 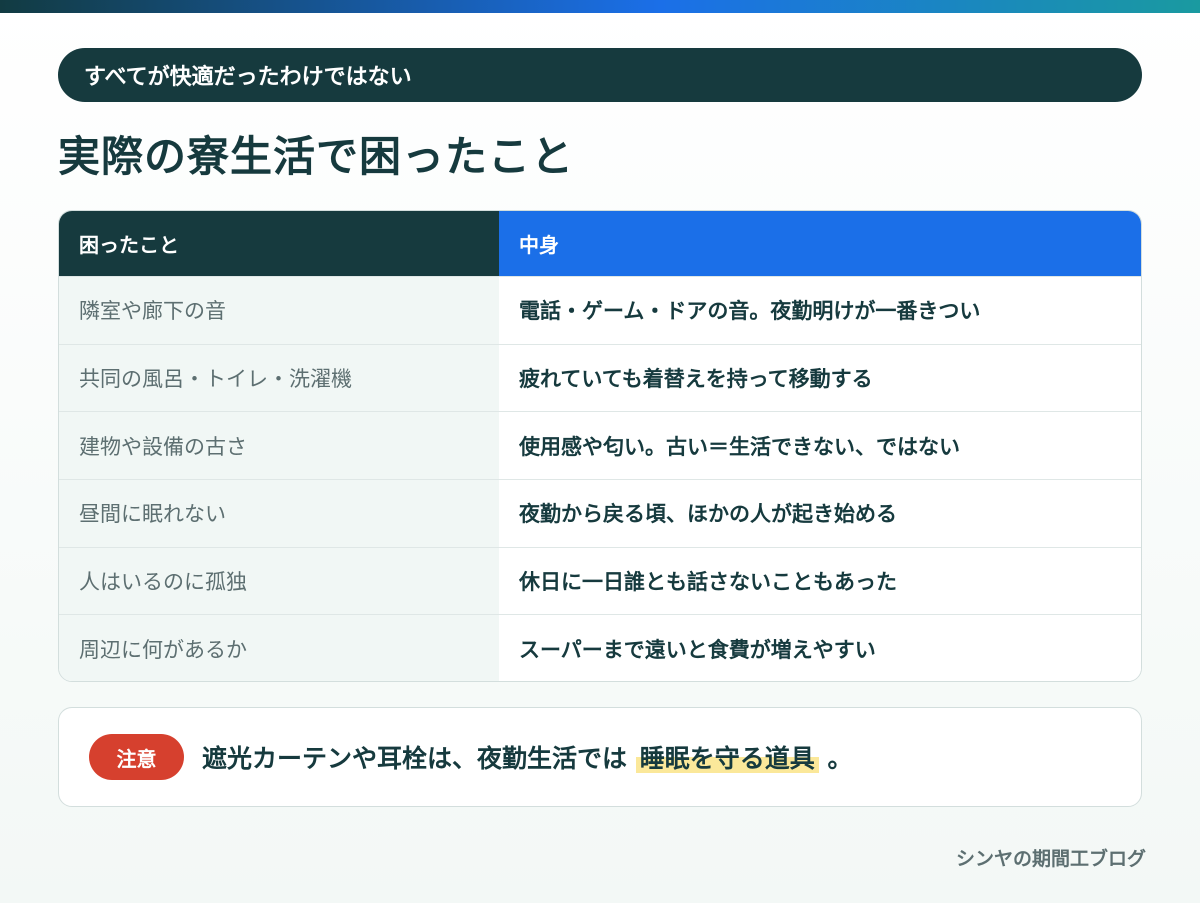 I want to click on table-row: 共同の風呂・トイレ・洗濯機 疲れていても着替えを持って移動する, so click(x=600, y=377).